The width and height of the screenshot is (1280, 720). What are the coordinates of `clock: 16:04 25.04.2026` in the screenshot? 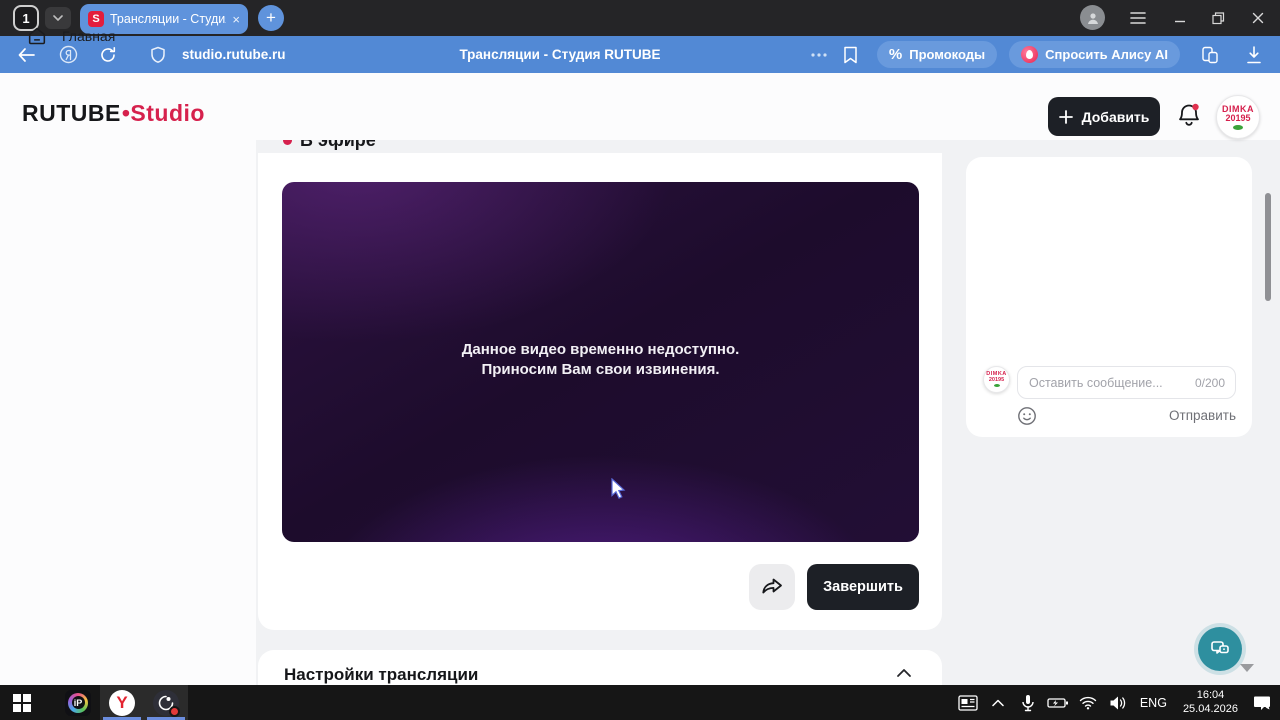 It's located at (1210, 703).